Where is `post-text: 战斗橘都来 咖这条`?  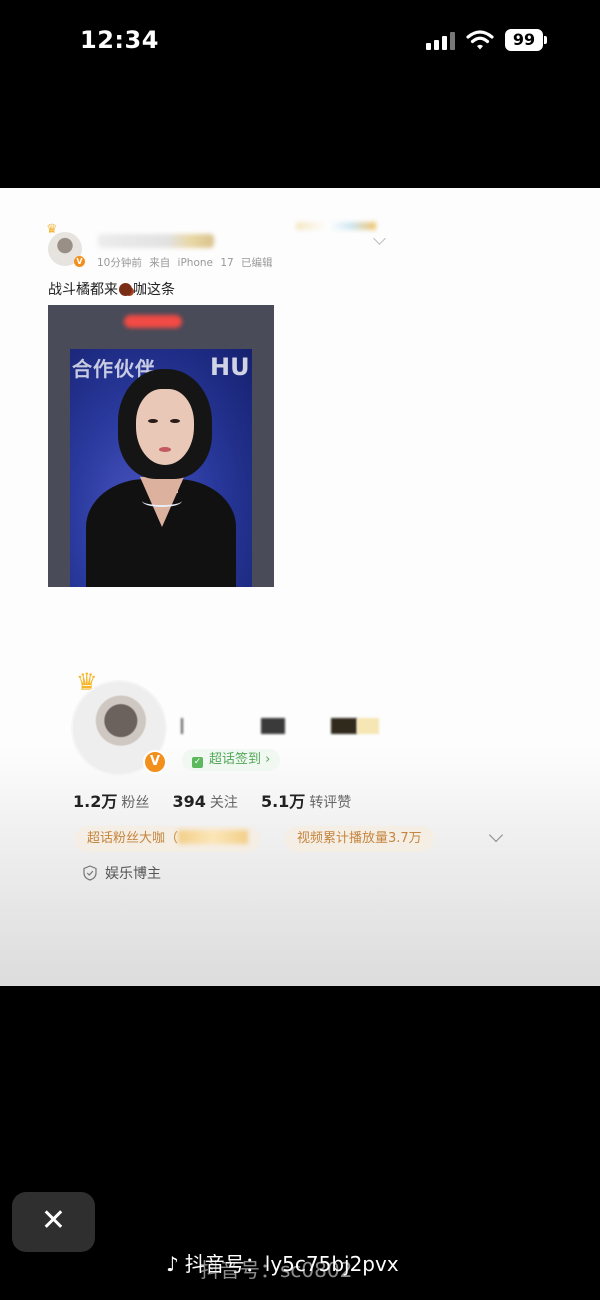
post-text: 战斗橘都来 咖这条 is located at coordinates (111, 289).